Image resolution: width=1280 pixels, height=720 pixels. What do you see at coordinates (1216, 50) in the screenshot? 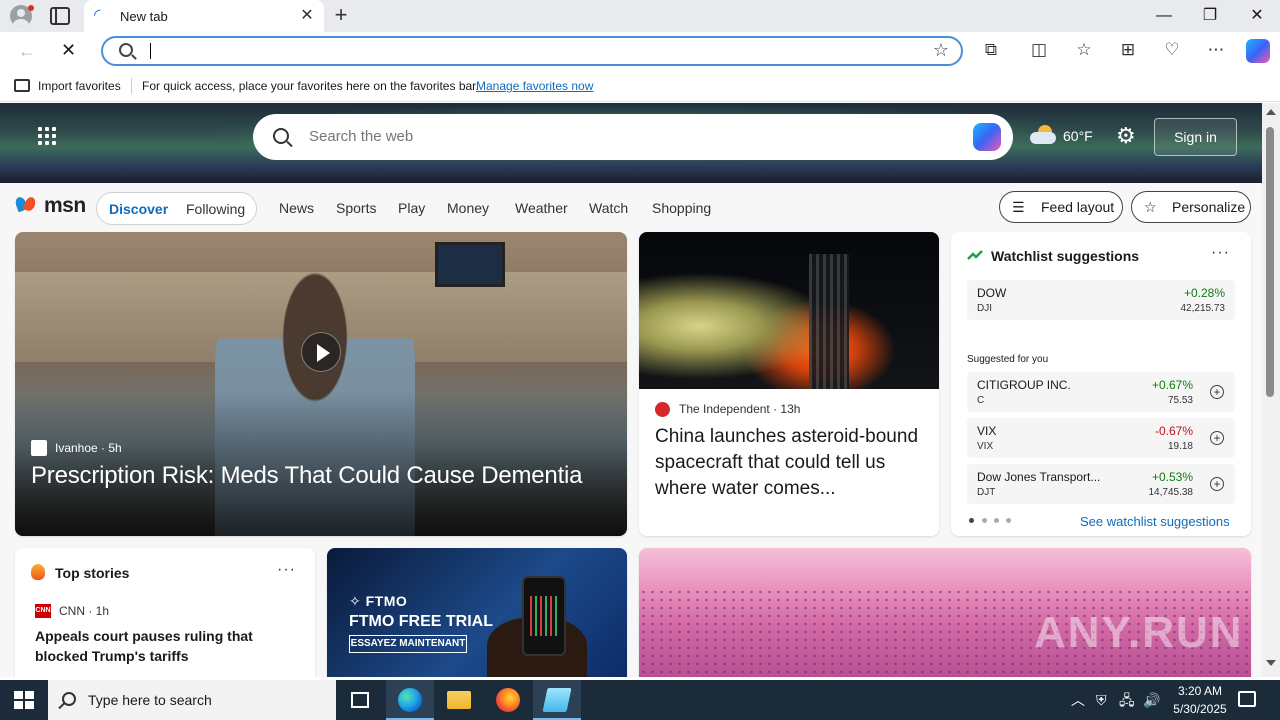
I see `more-menu-icon: ⋯` at bounding box center [1216, 50].